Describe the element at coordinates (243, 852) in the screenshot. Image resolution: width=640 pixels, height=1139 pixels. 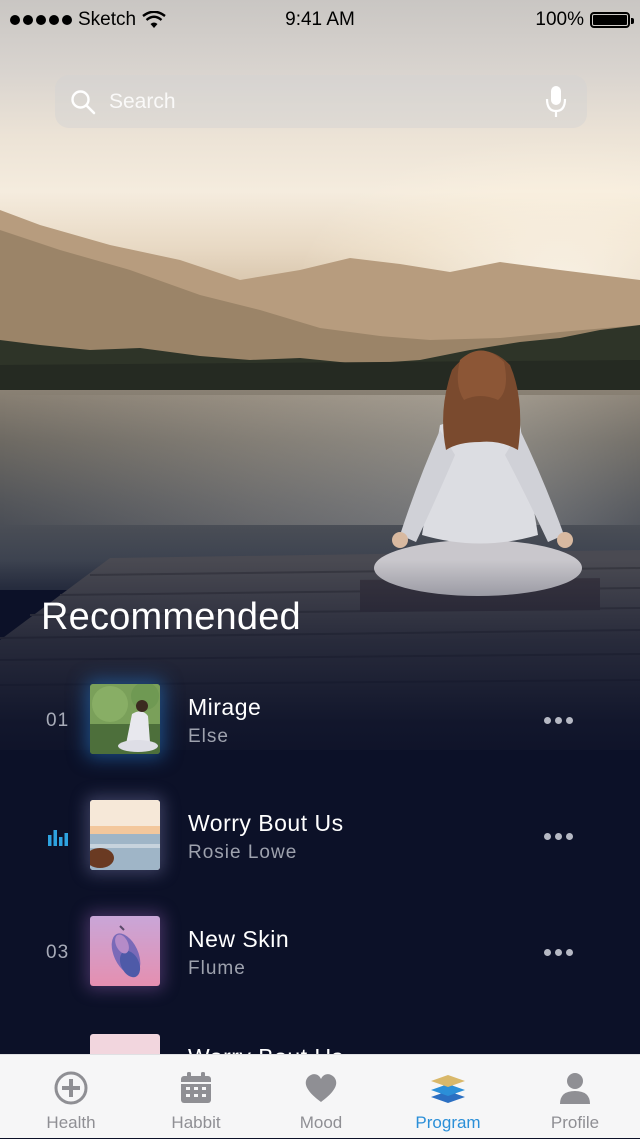
I see `track-artist: Rosie Lowe` at that location.